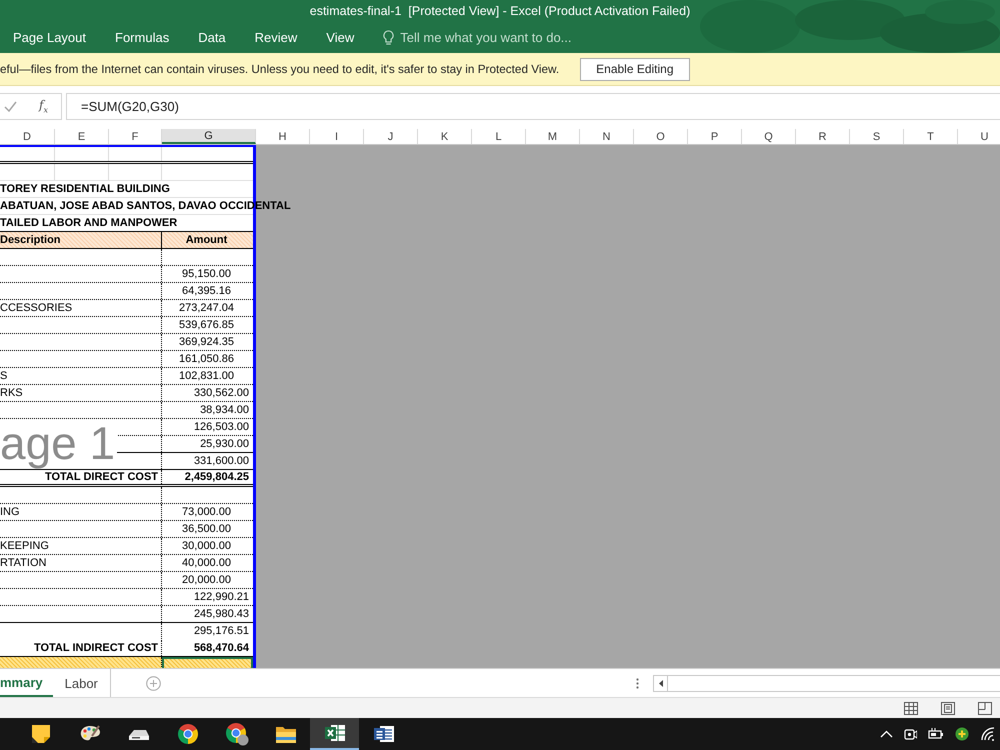 Image resolution: width=1000 pixels, height=750 pixels. Describe the element at coordinates (221, 597) in the screenshot. I see `table-cell-text: 122,990.21` at that location.